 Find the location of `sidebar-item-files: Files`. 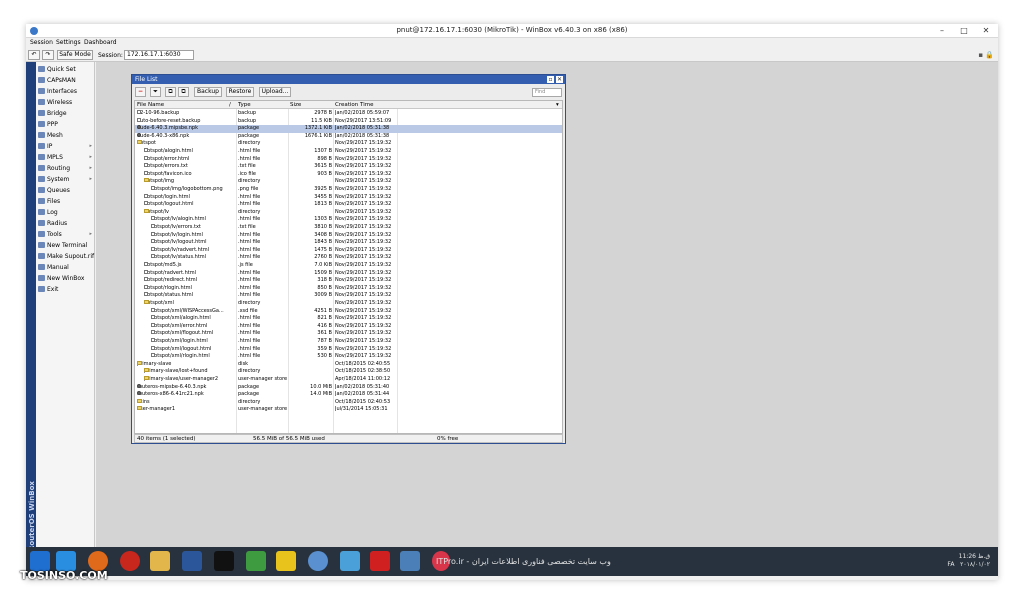

sidebar-item-files: Files is located at coordinates (66, 201).